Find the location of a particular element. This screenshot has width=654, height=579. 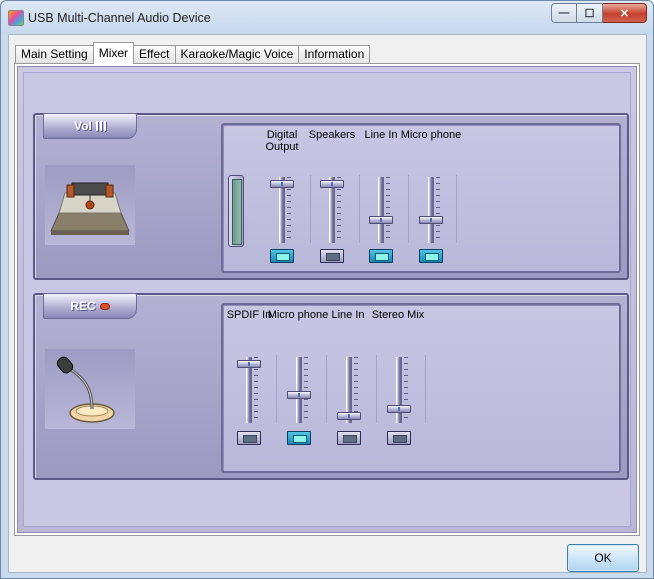

caption-buttons: — ☐ ✕ is located at coordinates (599, 13).